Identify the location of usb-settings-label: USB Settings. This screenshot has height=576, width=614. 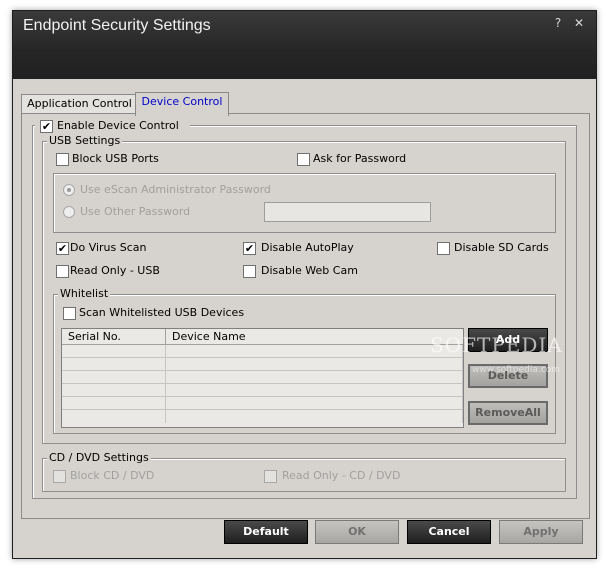
(85, 140).